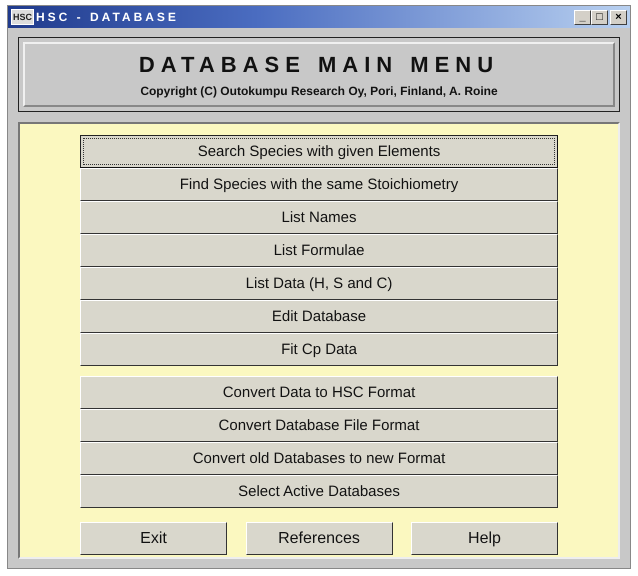 The height and width of the screenshot is (576, 638). I want to click on copyright-text: Copyright (C) Outokumpu Research Oy, Pori, Finland, A. Roine, so click(319, 91).